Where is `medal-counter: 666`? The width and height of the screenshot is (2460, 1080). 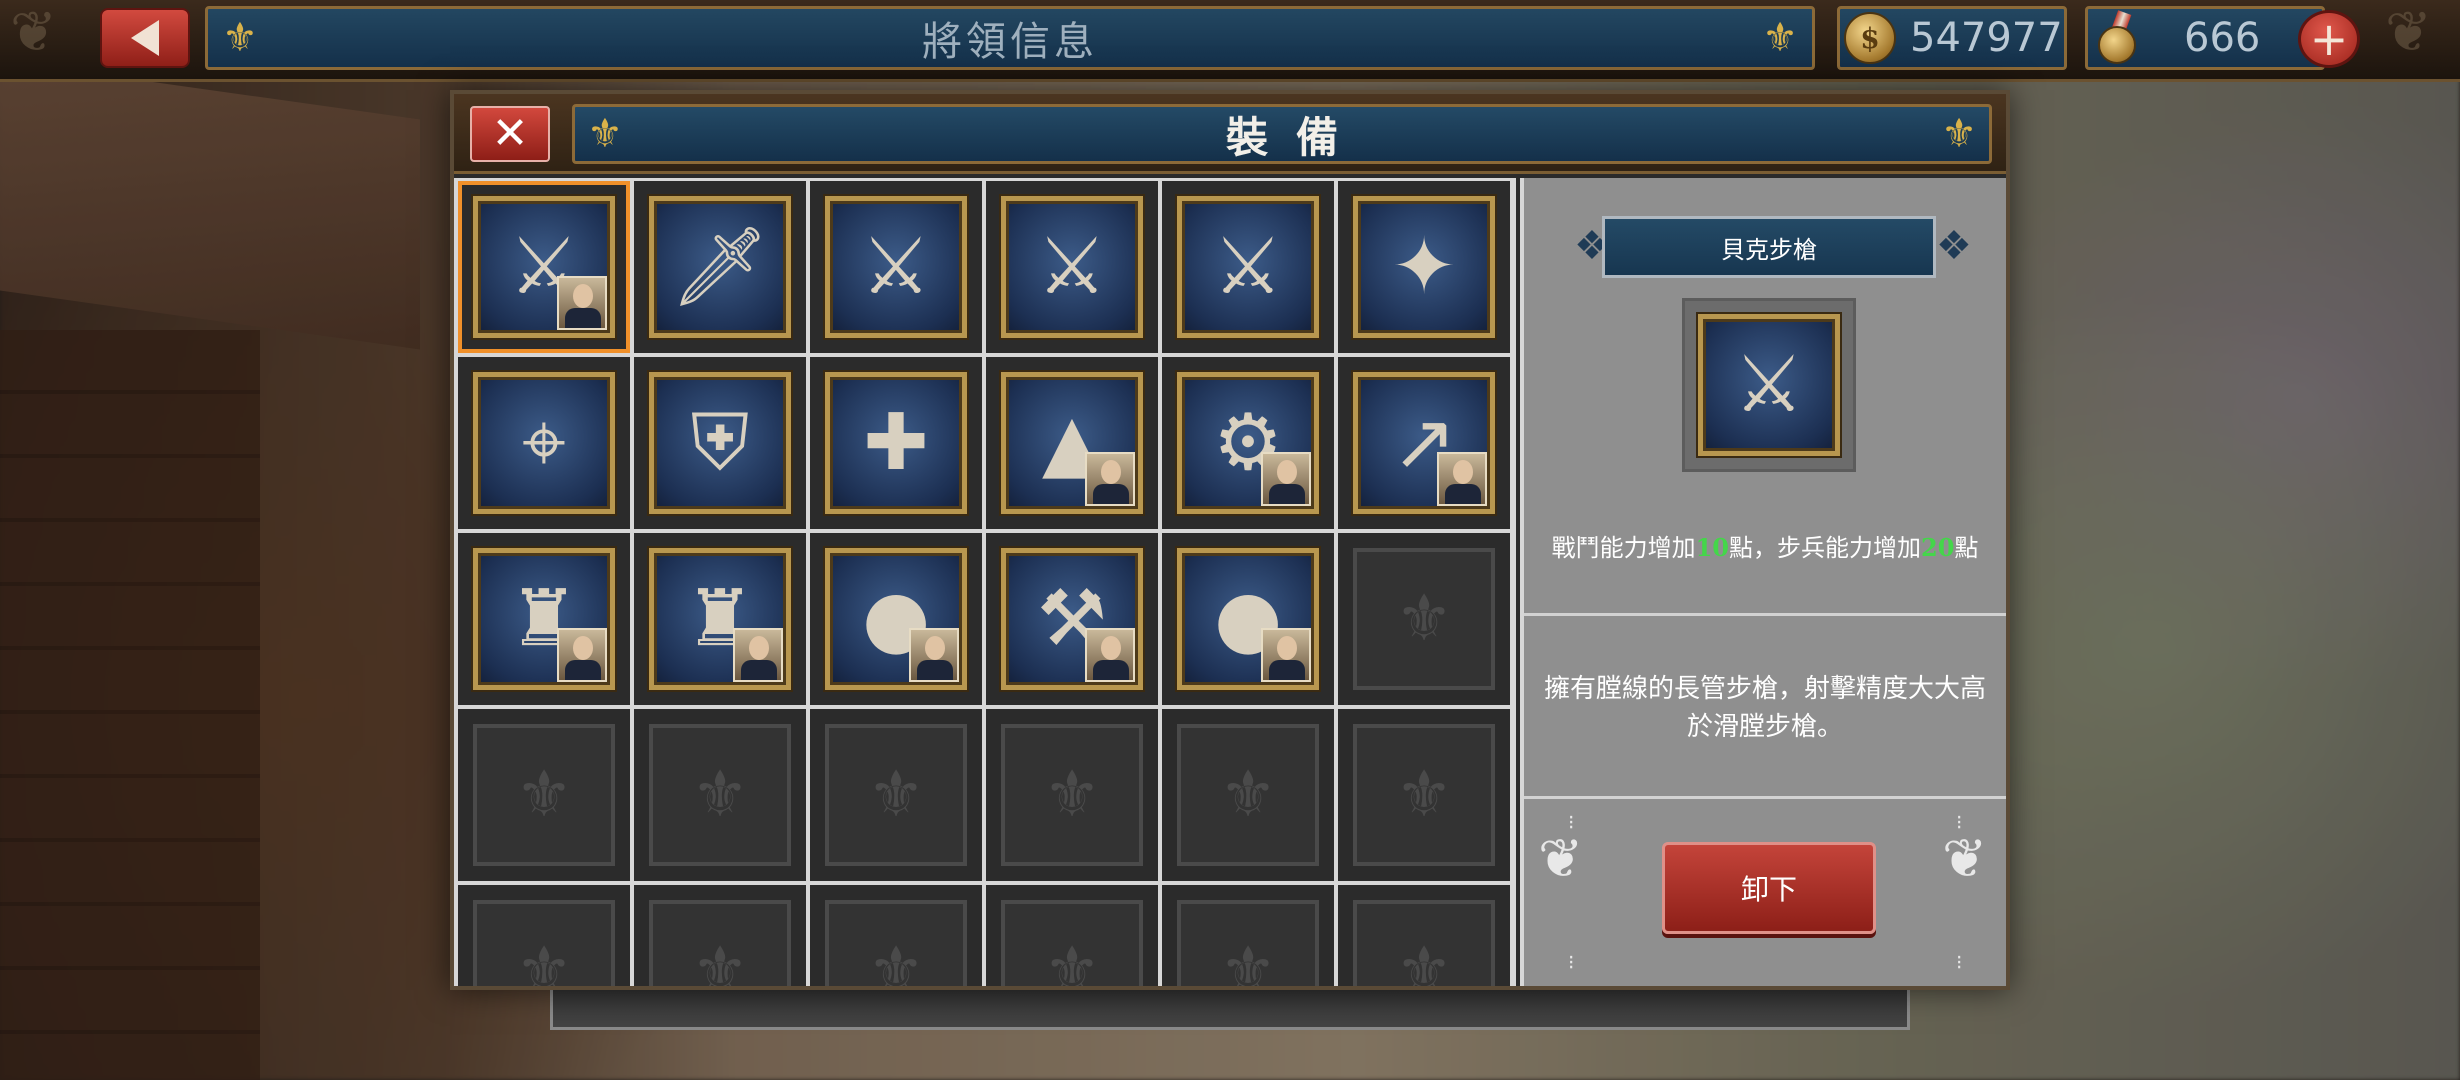
medal-counter: 666 is located at coordinates (2205, 38).